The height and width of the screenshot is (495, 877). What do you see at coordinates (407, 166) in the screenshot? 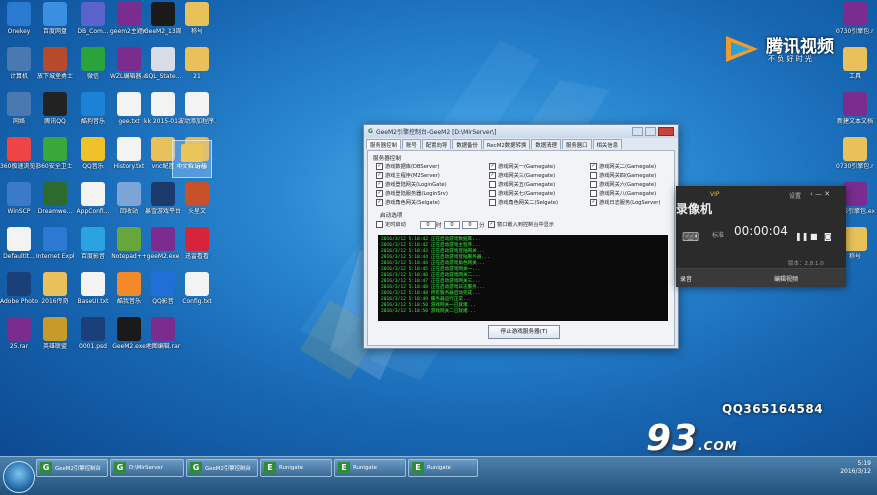
I see `server-checkbox: ✓ 游戏数据库(DBServer)` at bounding box center [407, 166].